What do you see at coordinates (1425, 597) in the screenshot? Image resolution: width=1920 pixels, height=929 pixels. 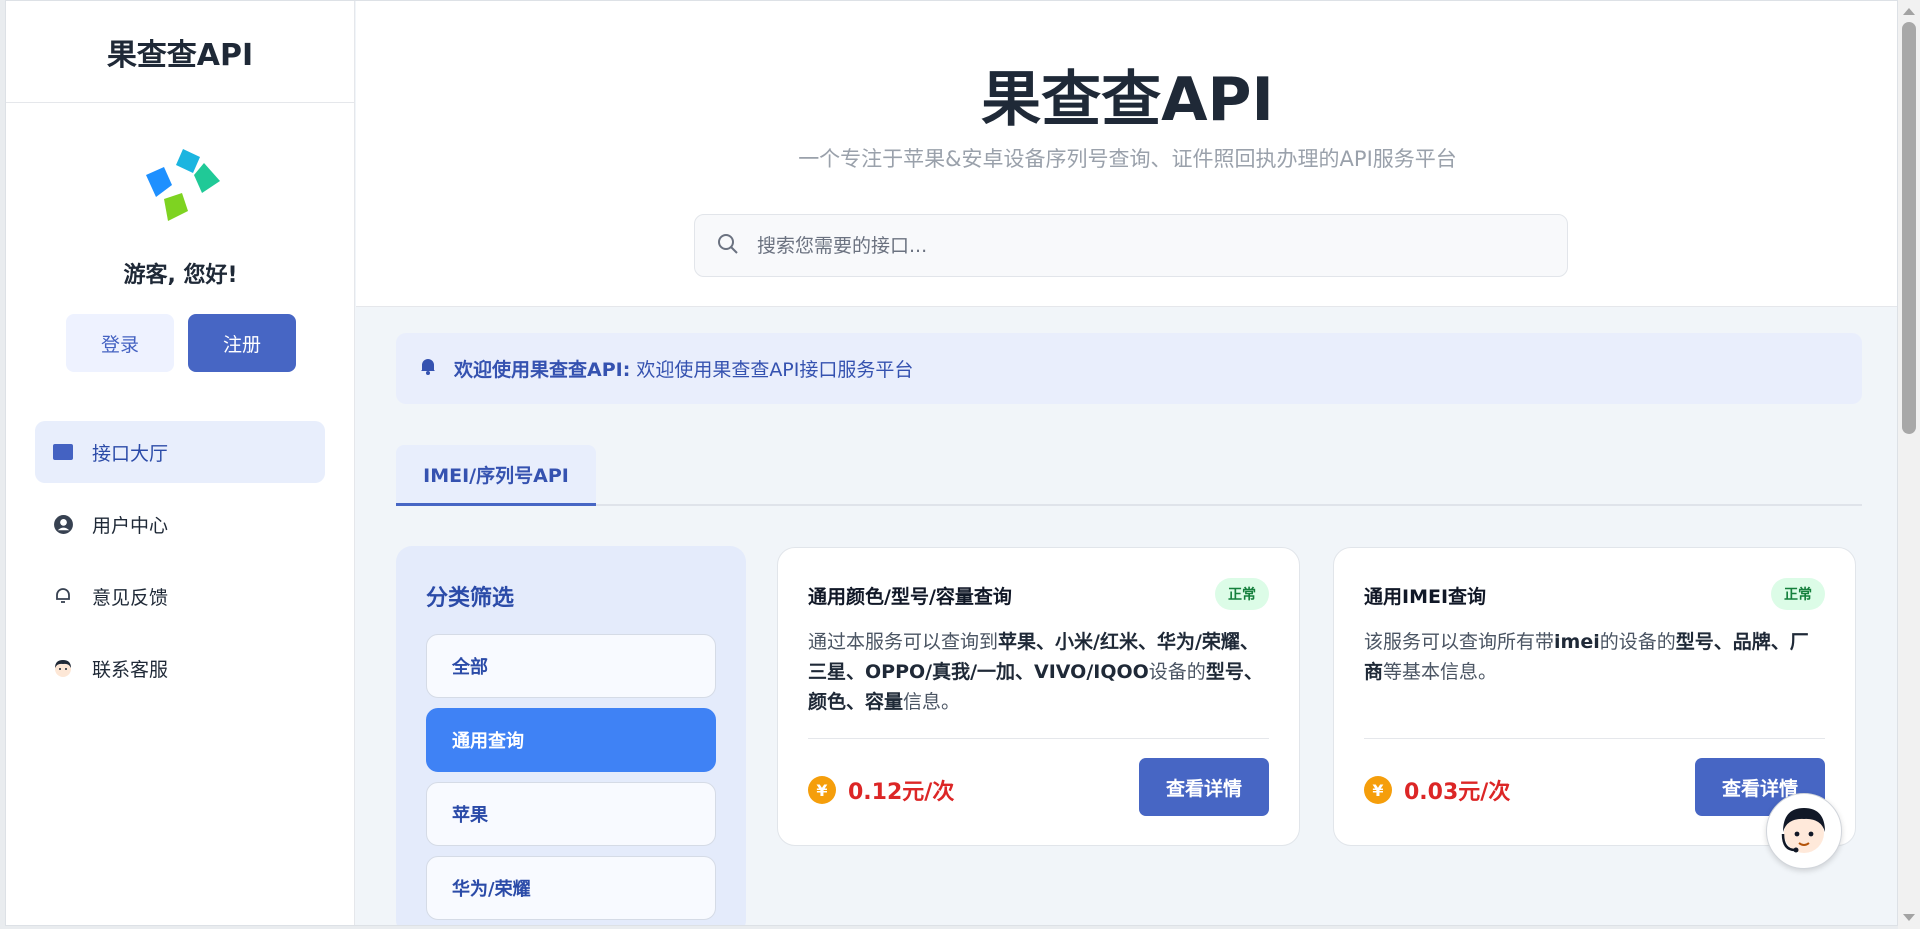 I see `api-card-title: 通用IMEI查询` at bounding box center [1425, 597].